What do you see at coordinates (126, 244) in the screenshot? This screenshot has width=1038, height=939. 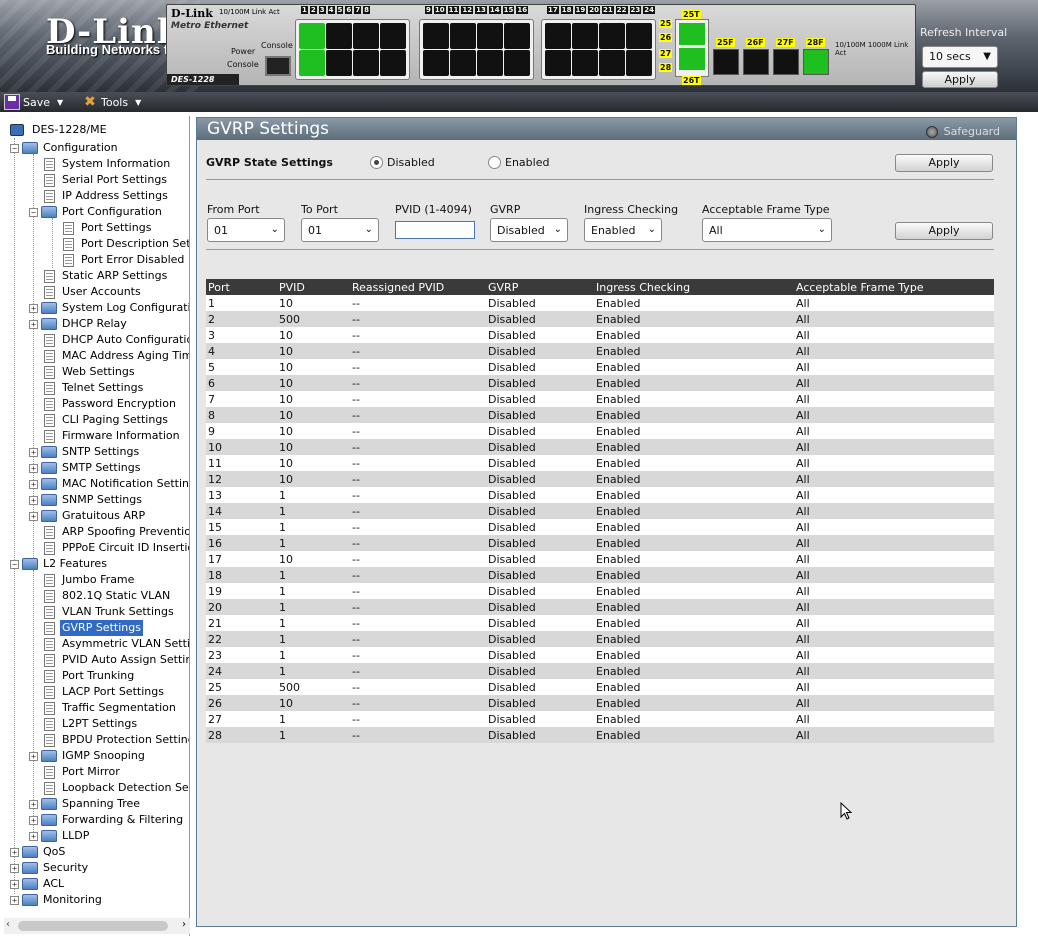 I see `tree-item-port-description-settings: Port Description Settings` at bounding box center [126, 244].